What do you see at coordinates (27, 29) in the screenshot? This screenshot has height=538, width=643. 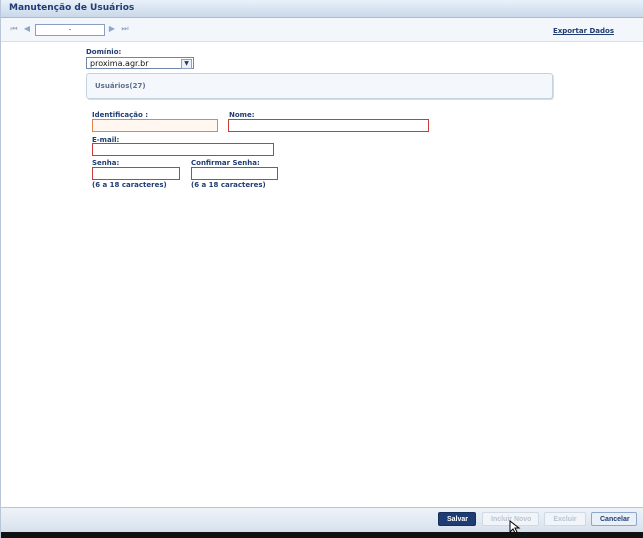 I see `previous-icon: ◀` at bounding box center [27, 29].